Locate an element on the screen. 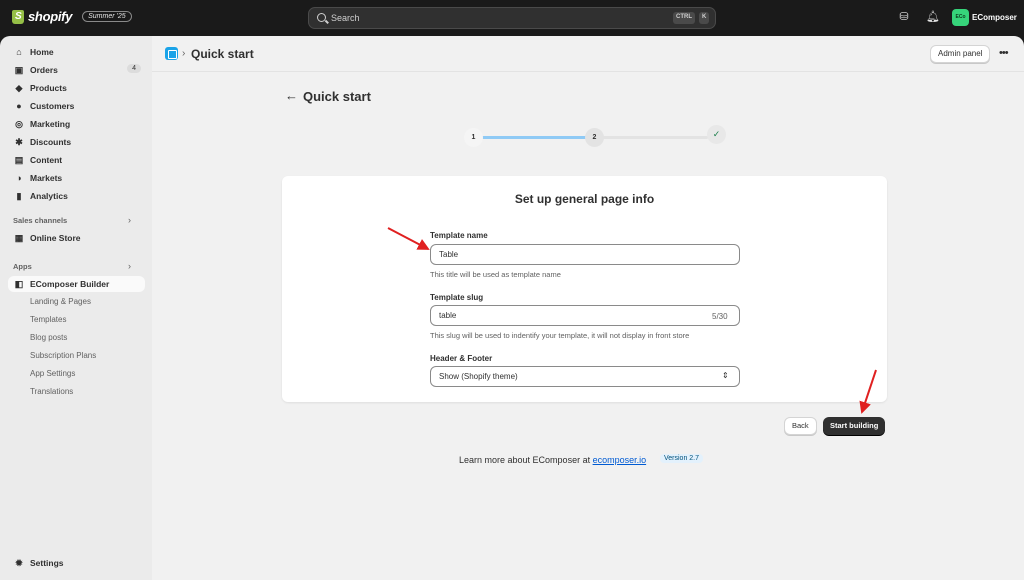 The width and height of the screenshot is (1024, 580). sidebar-item-customers: ● Customers is located at coordinates (76, 106).